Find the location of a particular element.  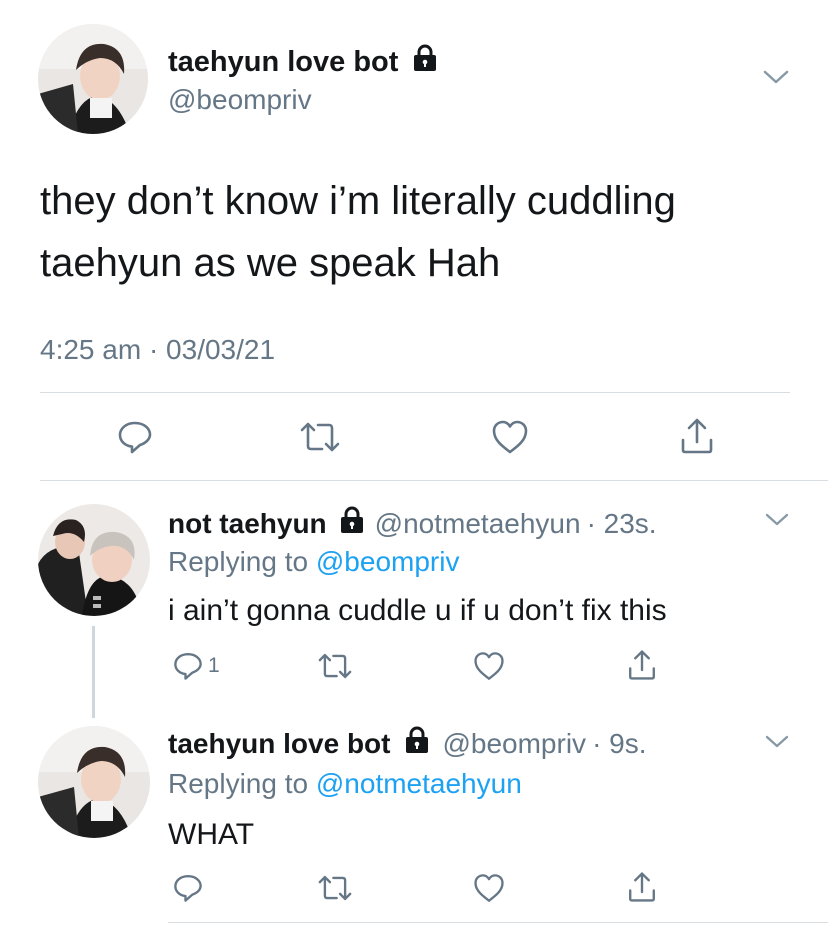

author-name-text: taehyun love bot is located at coordinates (283, 61).